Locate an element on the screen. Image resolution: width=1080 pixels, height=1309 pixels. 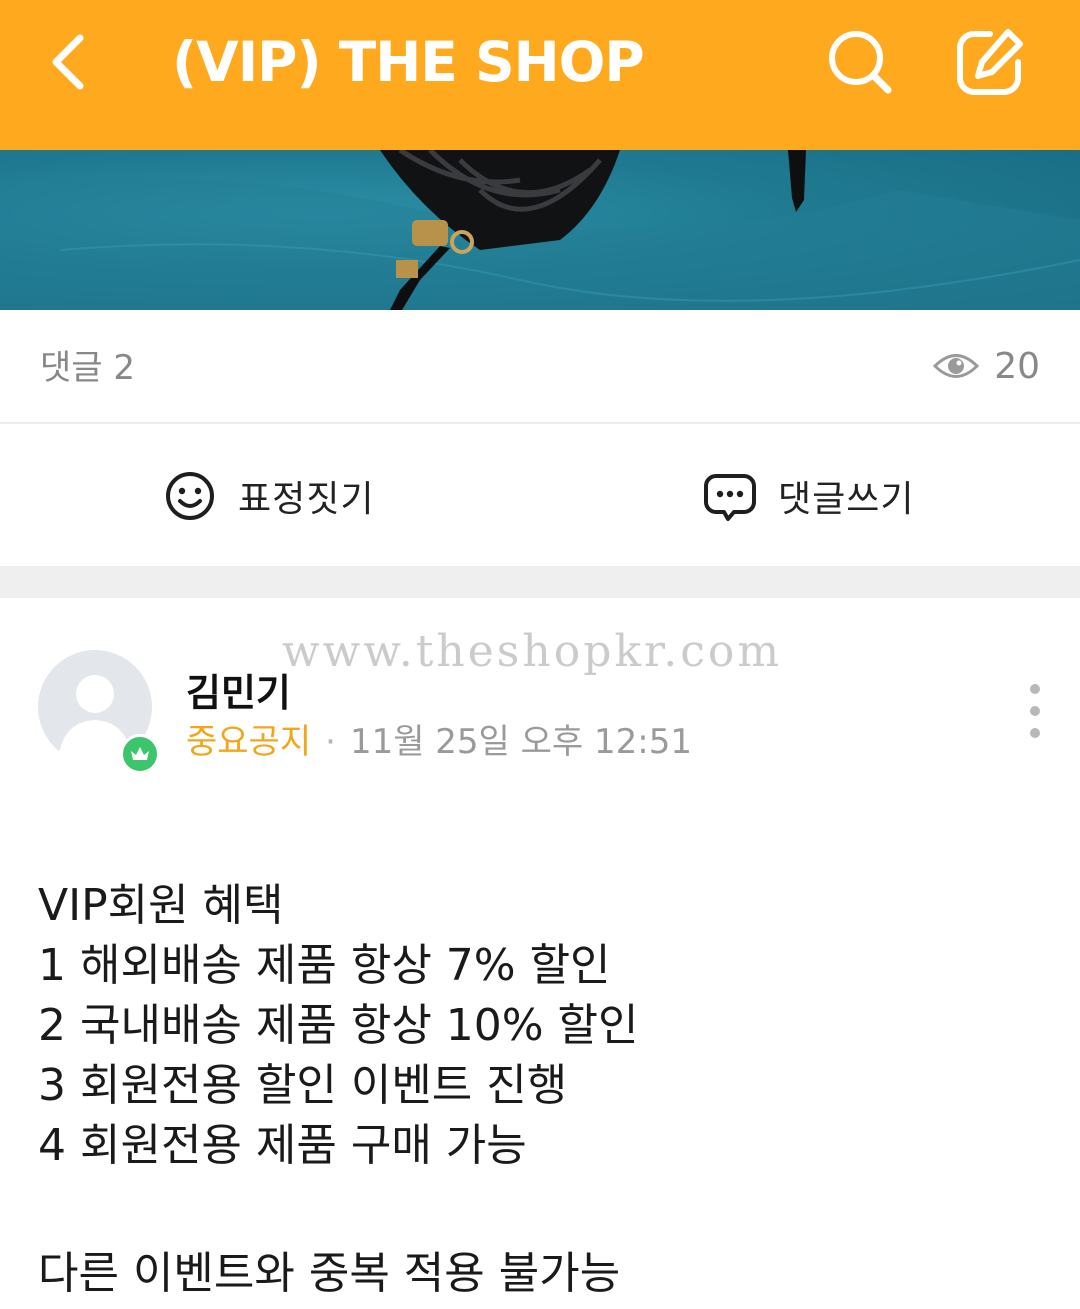
post-photo is located at coordinates (540, 230).